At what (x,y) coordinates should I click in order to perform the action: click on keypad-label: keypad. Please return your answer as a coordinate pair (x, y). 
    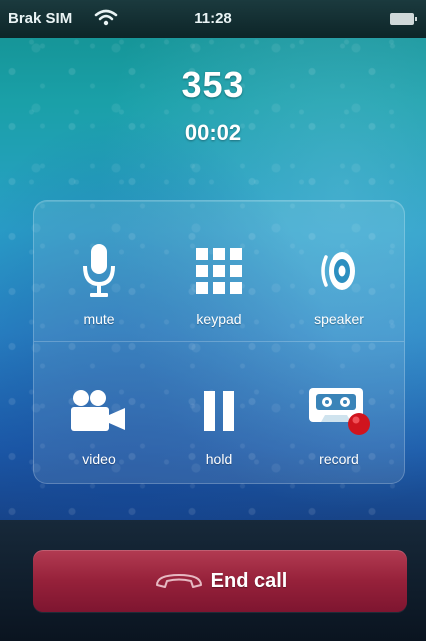
    Looking at the image, I should click on (219, 319).